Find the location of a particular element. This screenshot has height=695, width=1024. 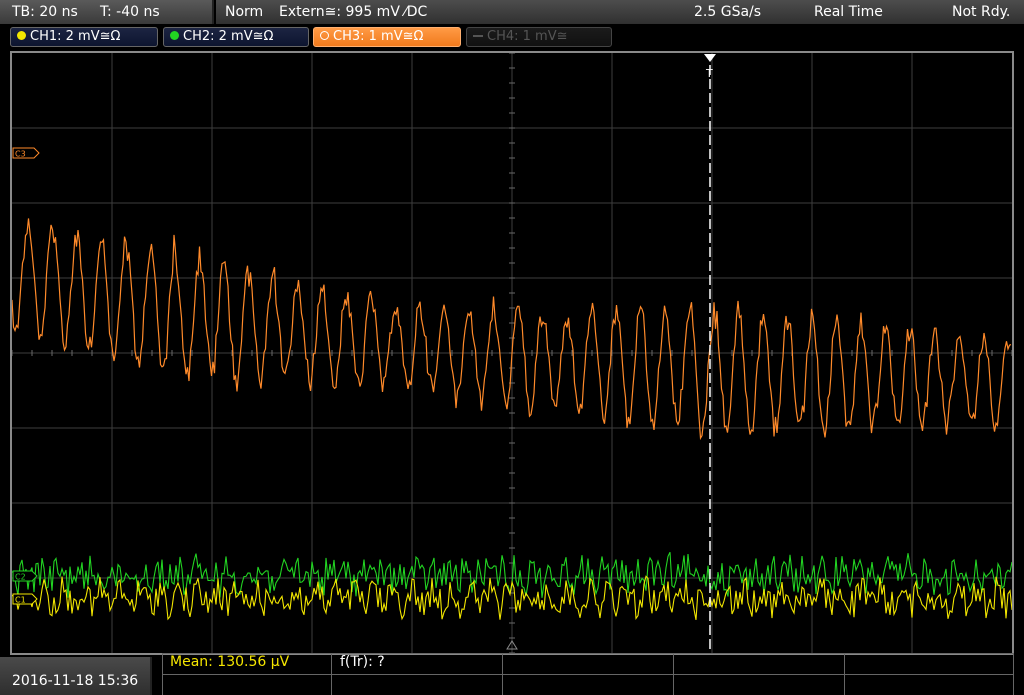

channel-3-indicator-icon is located at coordinates (324, 35).